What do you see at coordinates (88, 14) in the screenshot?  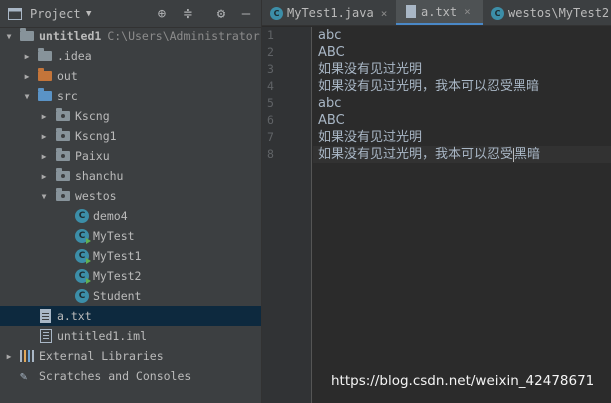 I see `project-view-dropdown-icon: ▼` at bounding box center [88, 14].